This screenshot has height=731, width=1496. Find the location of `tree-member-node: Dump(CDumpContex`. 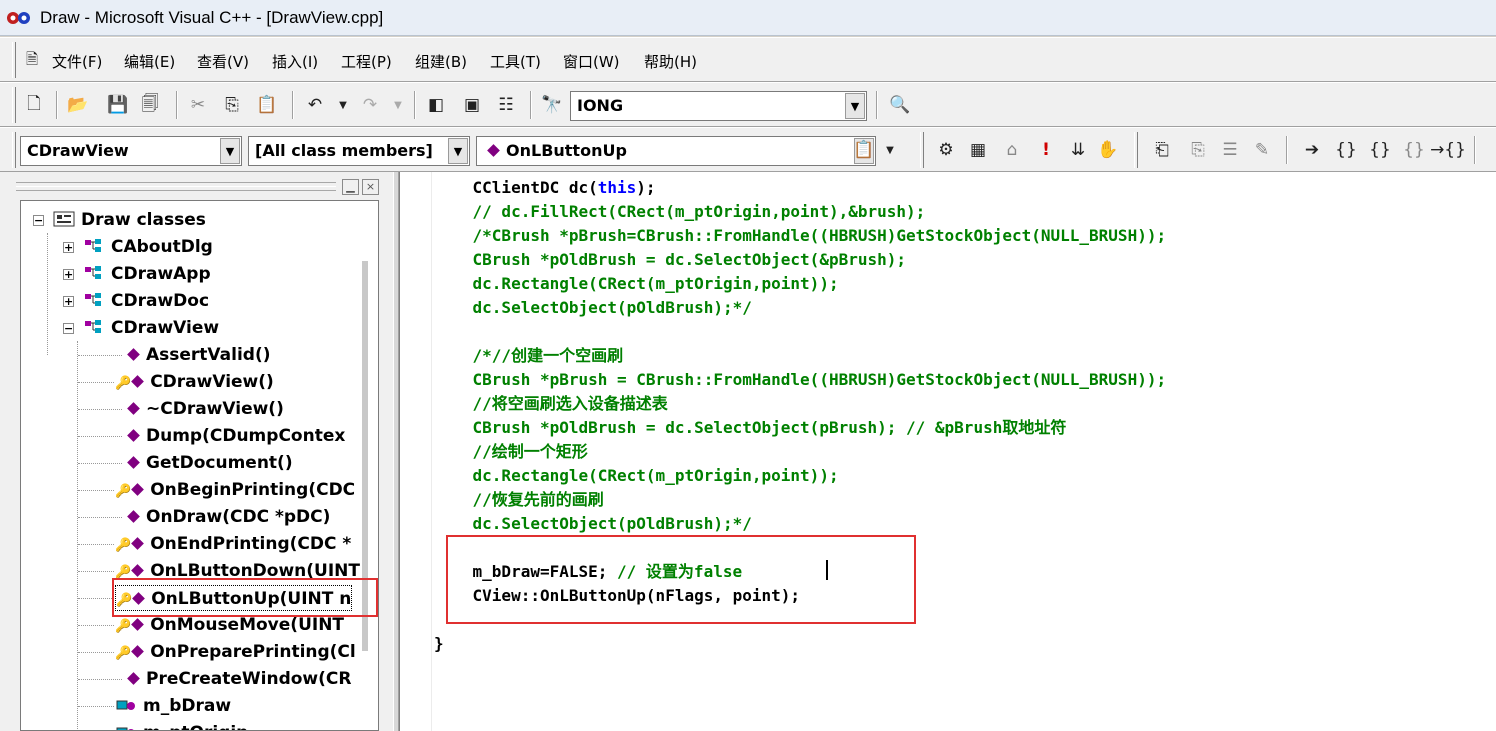

tree-member-node: Dump(CDumpContex is located at coordinates (235, 436).